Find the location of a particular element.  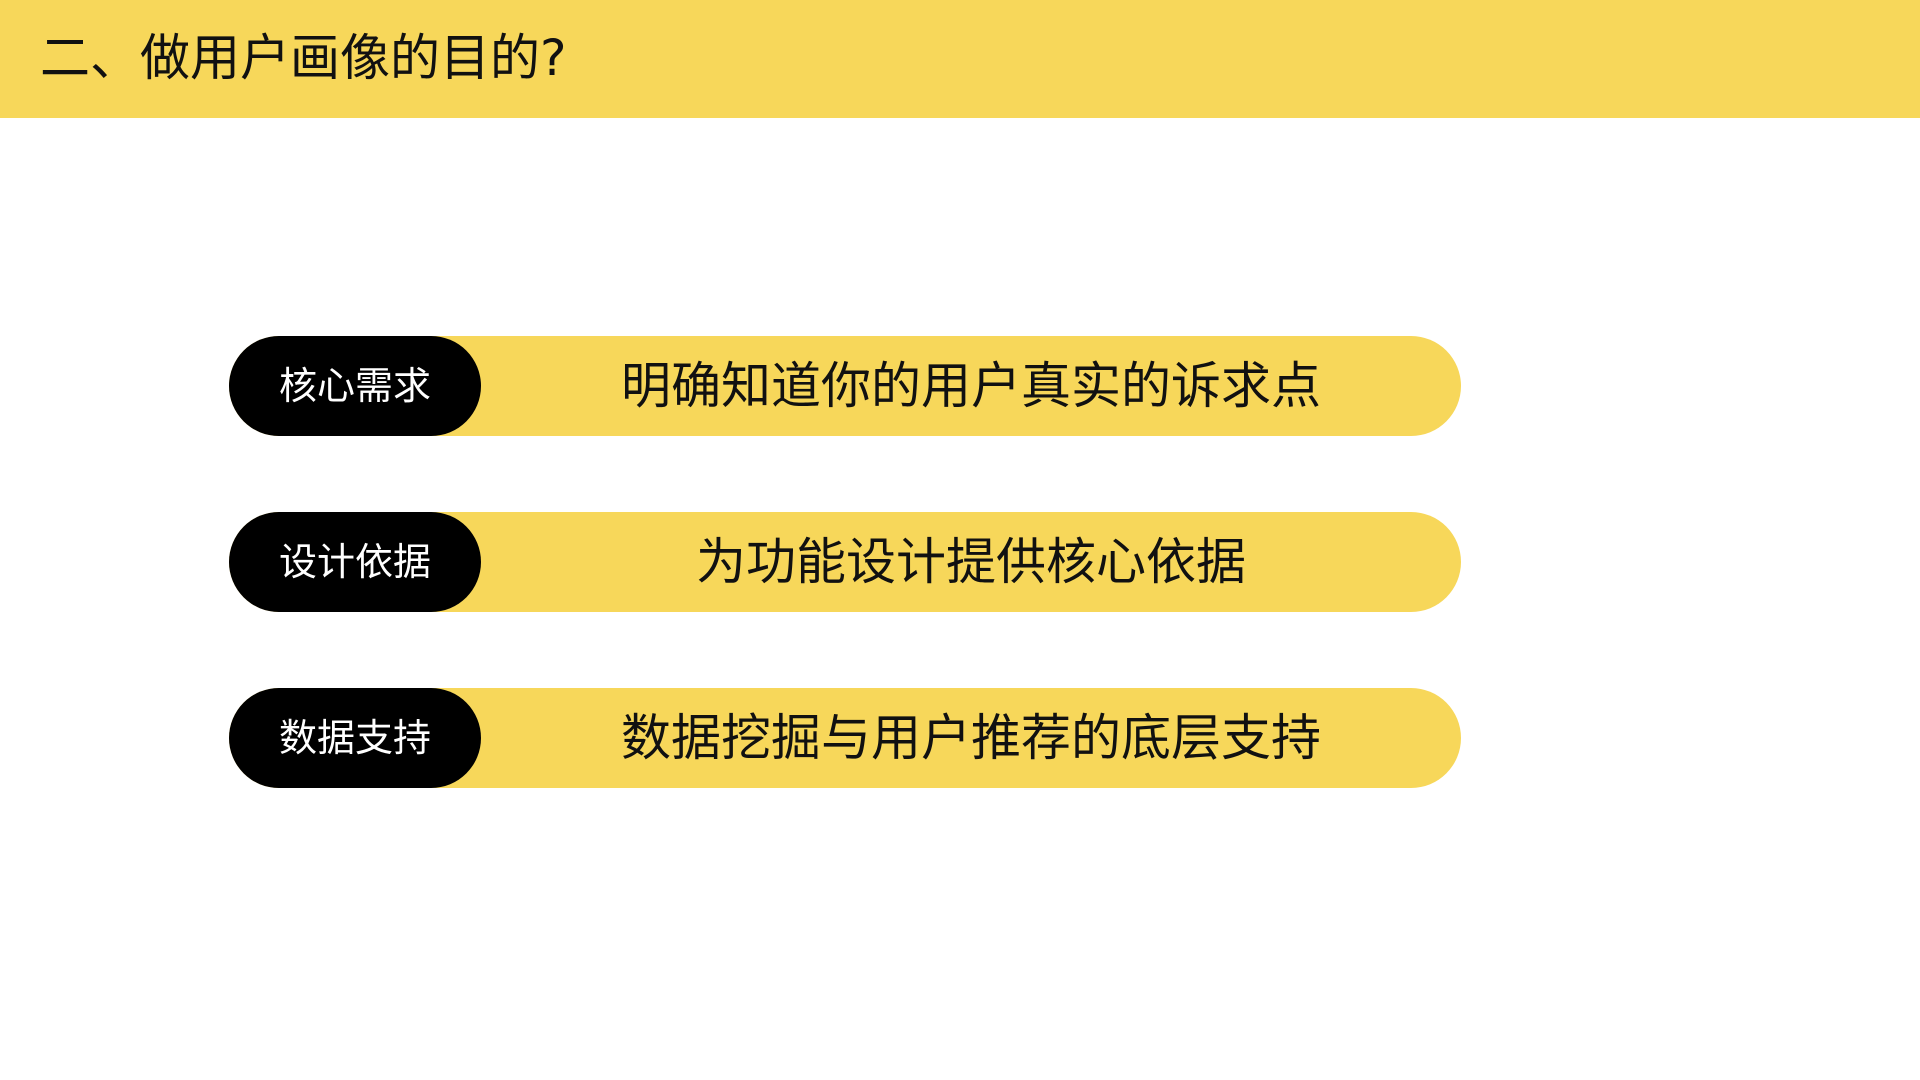

purpose-item-data-support: 数据支持 数据挖掘与用户推荐的底层支持 is located at coordinates (845, 738).